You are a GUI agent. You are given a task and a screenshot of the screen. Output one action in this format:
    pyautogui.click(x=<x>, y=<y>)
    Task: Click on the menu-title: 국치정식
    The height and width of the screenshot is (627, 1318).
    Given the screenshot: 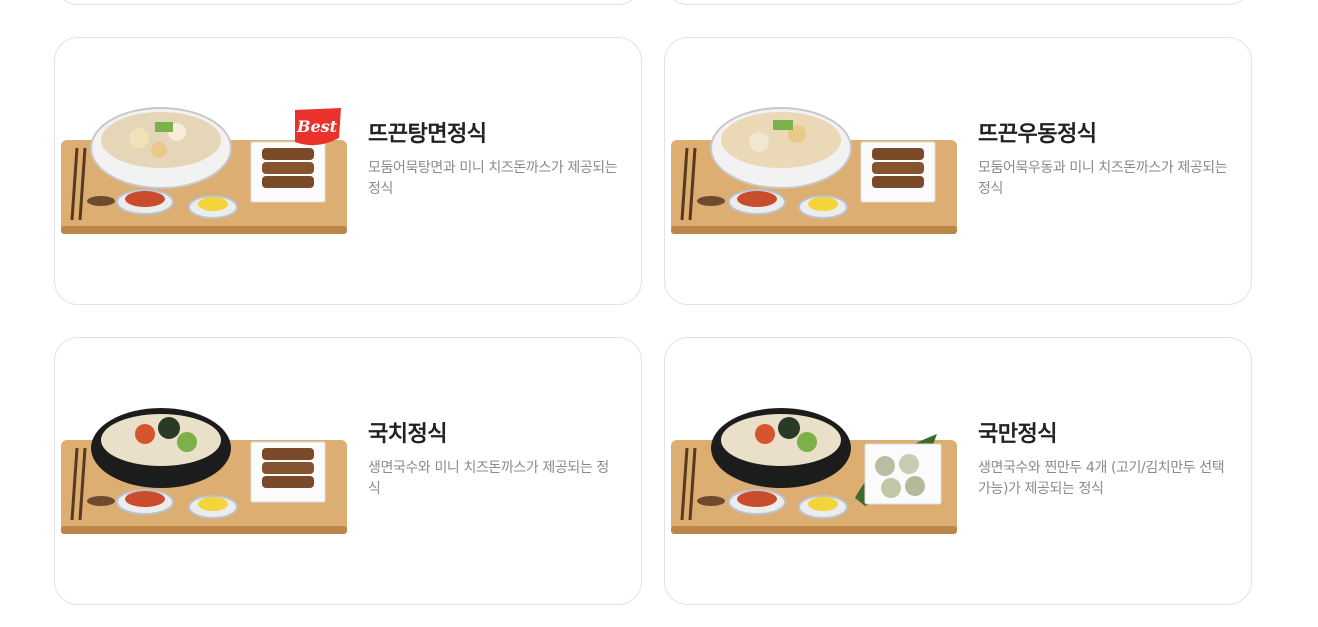 What is the action you would take?
    pyautogui.click(x=407, y=434)
    